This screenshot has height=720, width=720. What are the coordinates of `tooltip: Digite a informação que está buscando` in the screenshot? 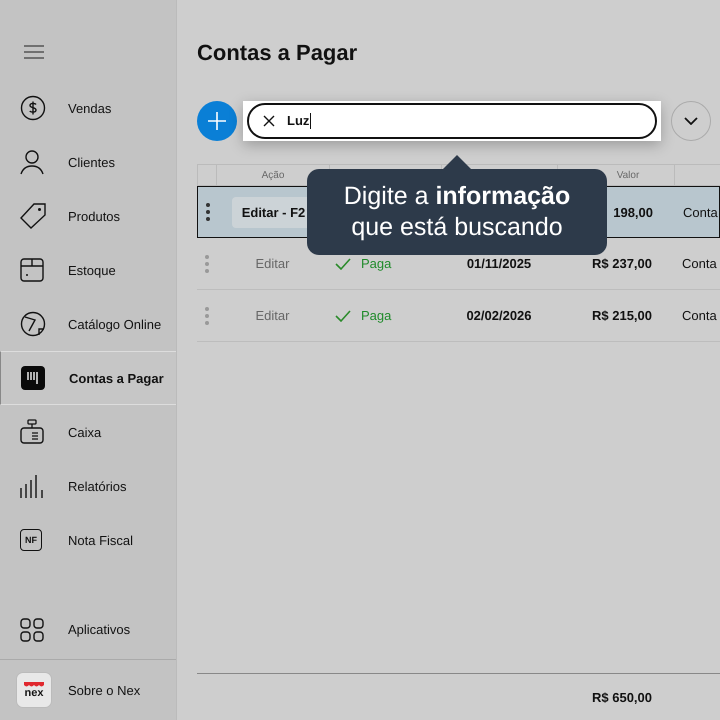 It's located at (457, 212).